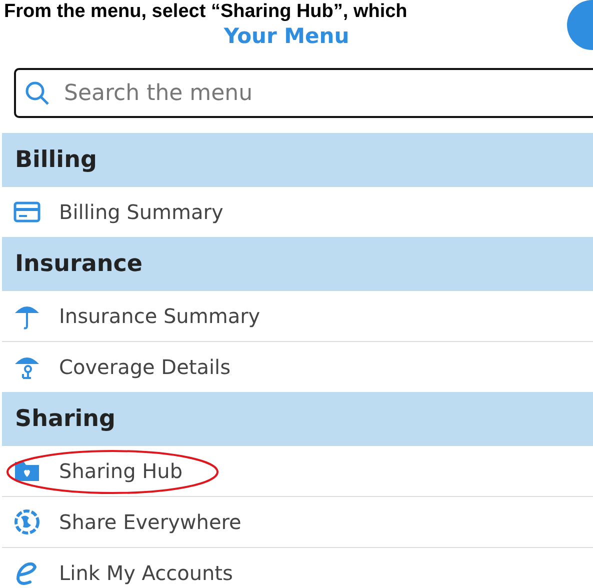 The width and height of the screenshot is (593, 588). I want to click on menu-item: Share Everywhere, so click(297, 522).